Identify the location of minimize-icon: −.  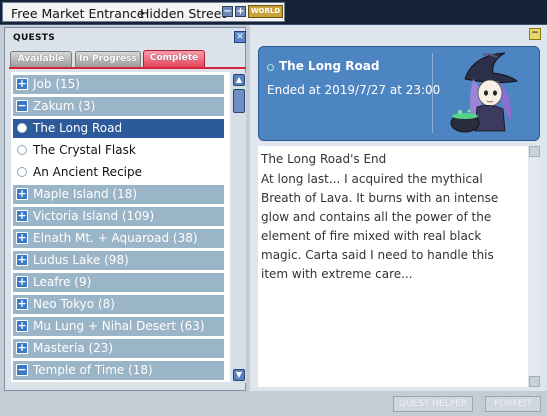
(535, 34).